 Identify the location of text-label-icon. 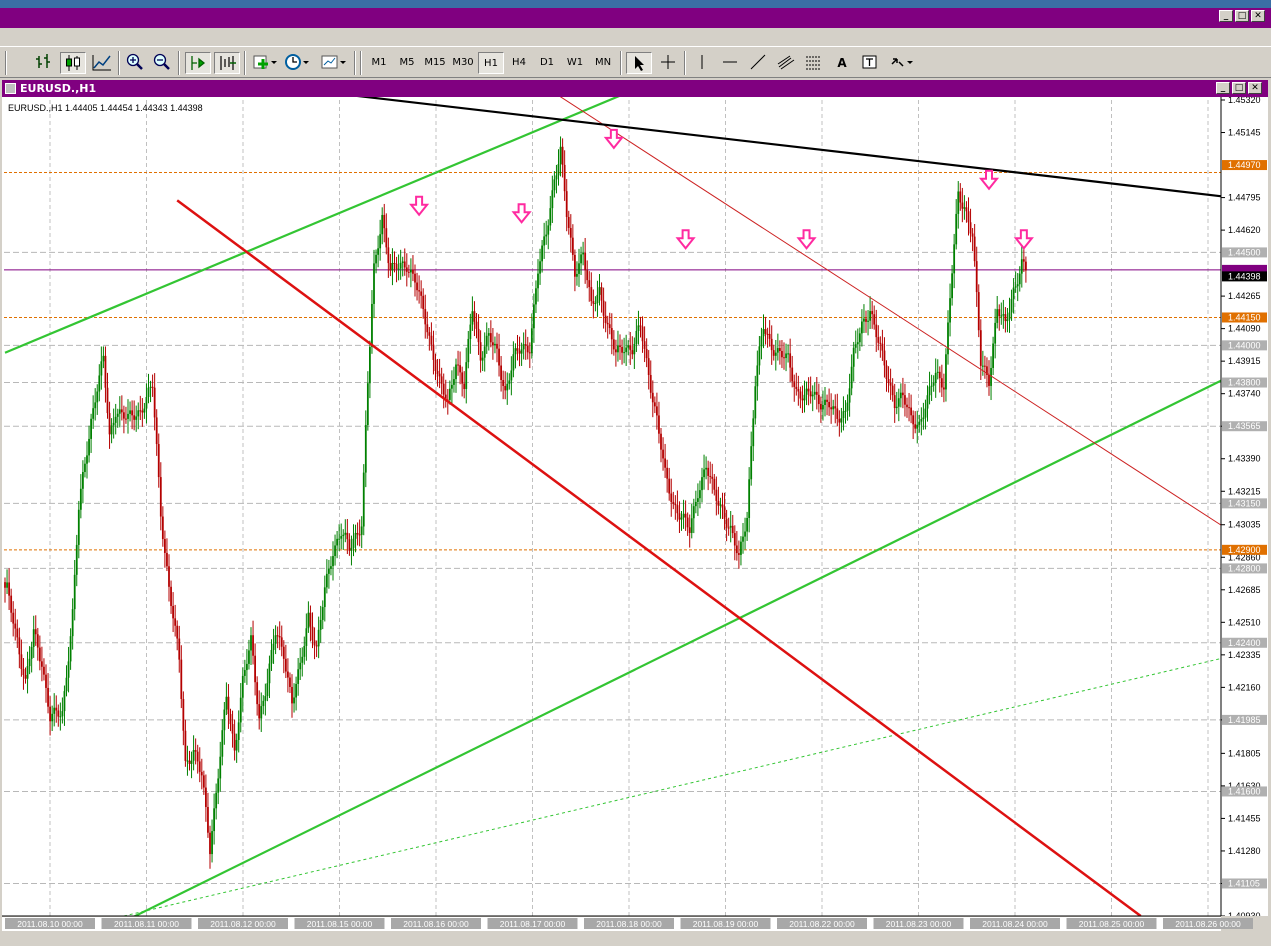
(870, 63).